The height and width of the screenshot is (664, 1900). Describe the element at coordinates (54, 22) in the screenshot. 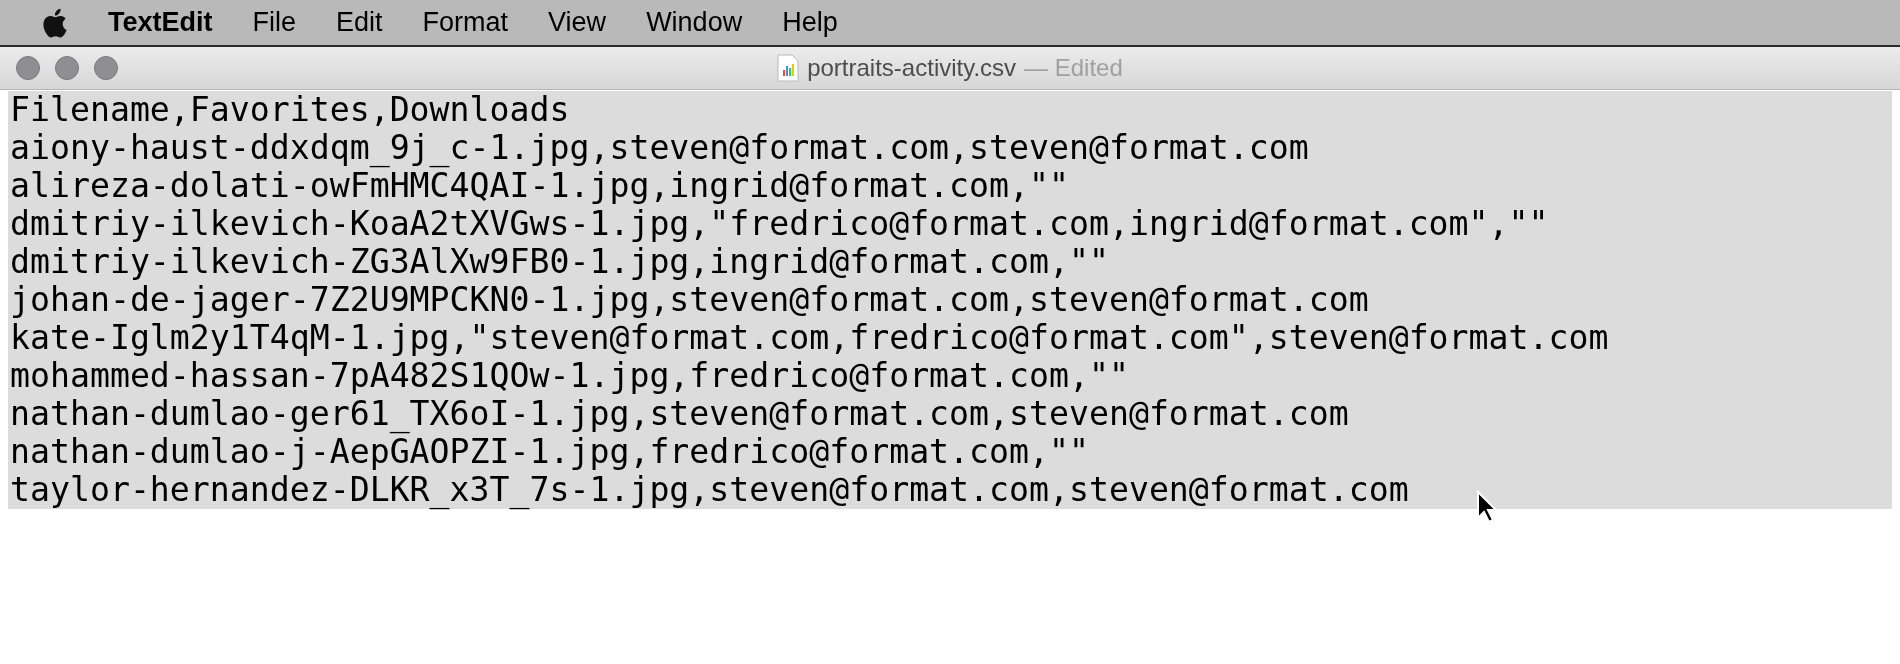

I see `apple-logo-icon` at that location.